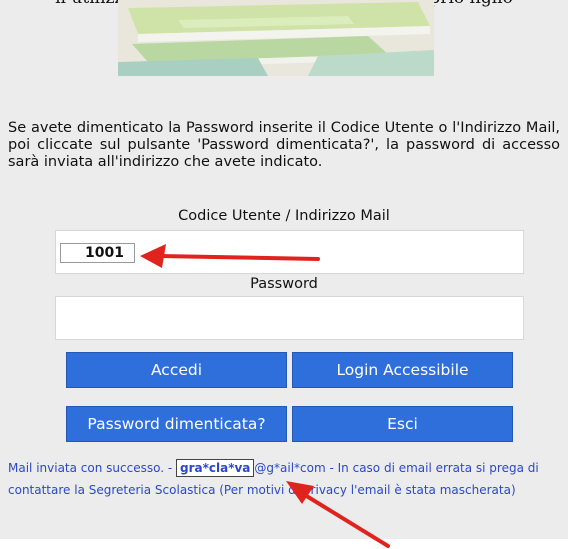  I want to click on arrow-to-user-code, so click(230, 256).